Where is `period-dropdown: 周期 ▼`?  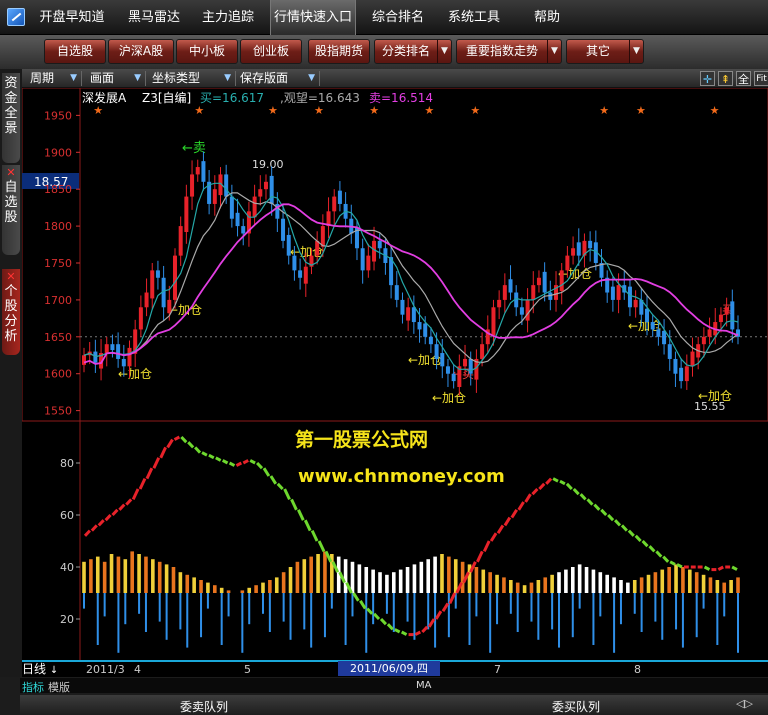 period-dropdown: 周期 ▼ is located at coordinates (53, 78).